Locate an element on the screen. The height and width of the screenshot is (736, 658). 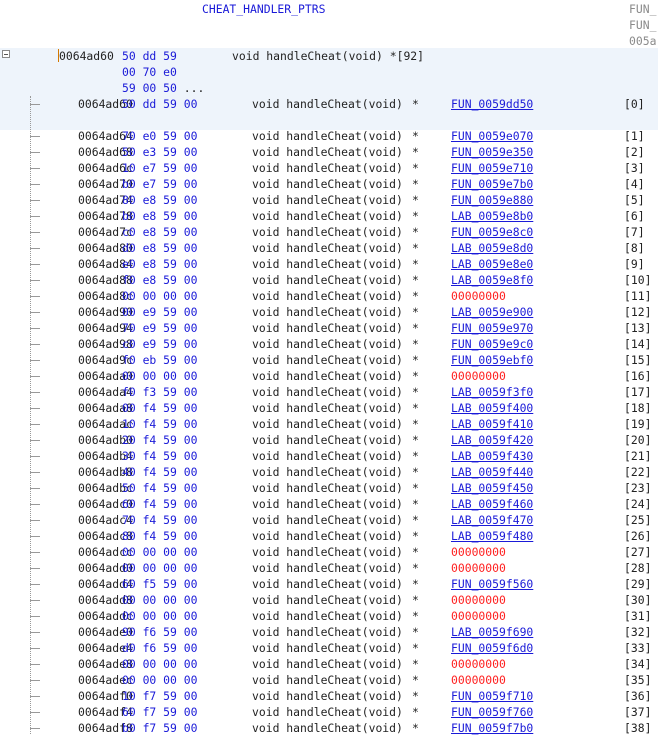
element-target: LAB_0059e8b0 is located at coordinates (492, 216).